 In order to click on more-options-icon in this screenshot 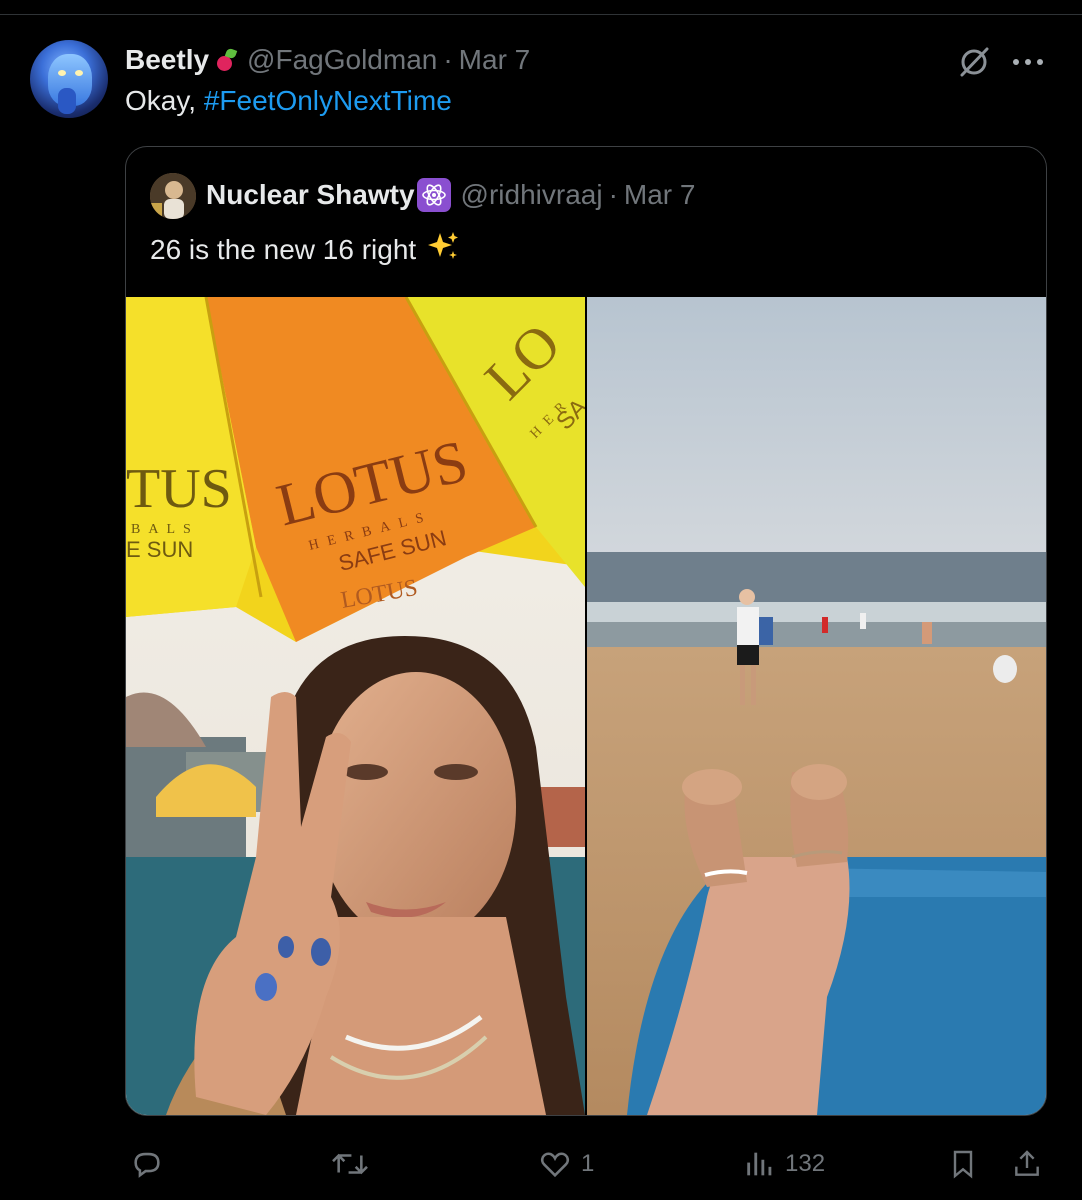, I will do `click(1028, 62)`.